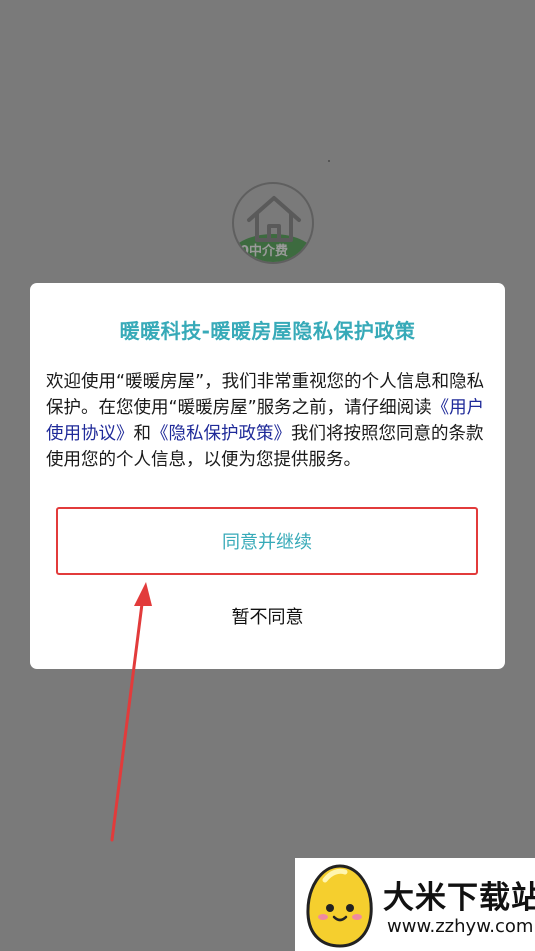 The height and width of the screenshot is (951, 535). I want to click on site-watermark: 大米下载站 www.zzhyw.com, so click(415, 904).